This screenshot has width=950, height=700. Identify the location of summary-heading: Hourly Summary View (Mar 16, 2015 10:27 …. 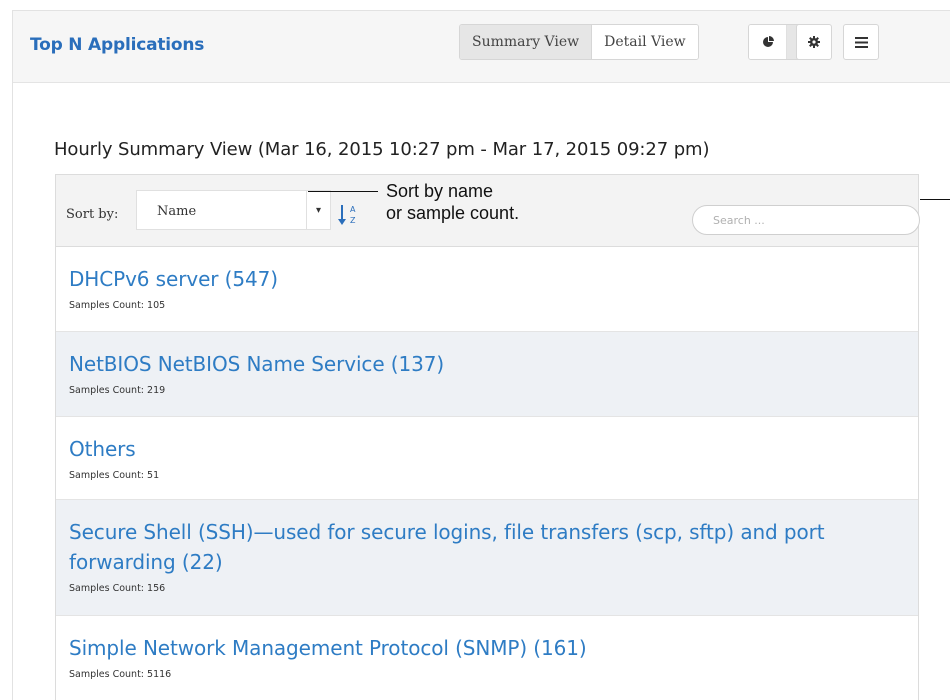
(382, 149).